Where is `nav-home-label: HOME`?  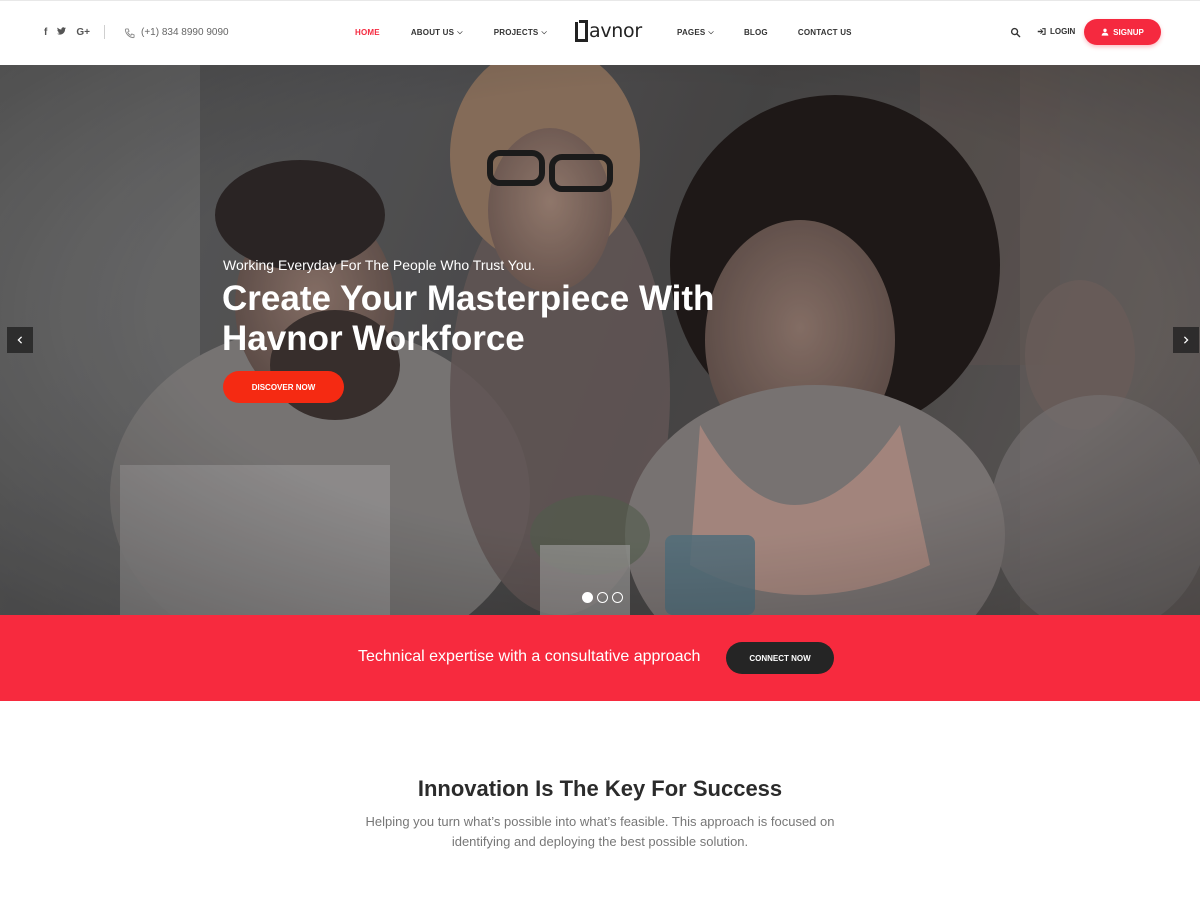 nav-home-label: HOME is located at coordinates (367, 32).